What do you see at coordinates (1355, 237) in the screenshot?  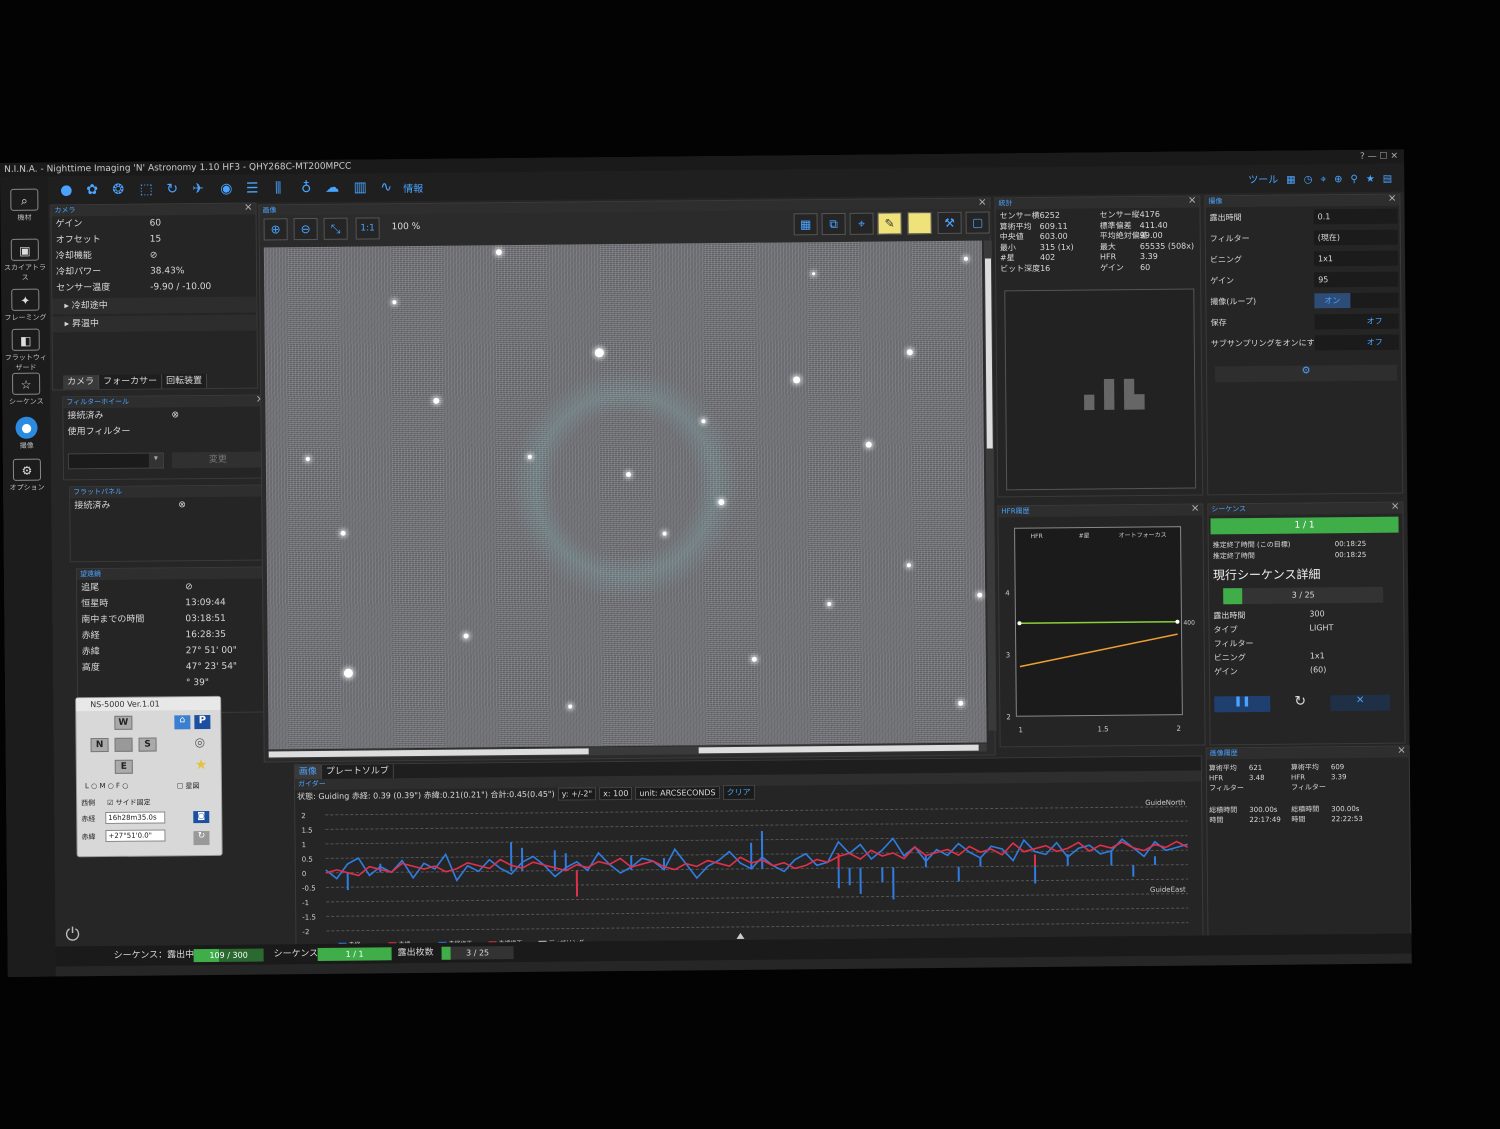 I see `capture-value-field: (現在)` at bounding box center [1355, 237].